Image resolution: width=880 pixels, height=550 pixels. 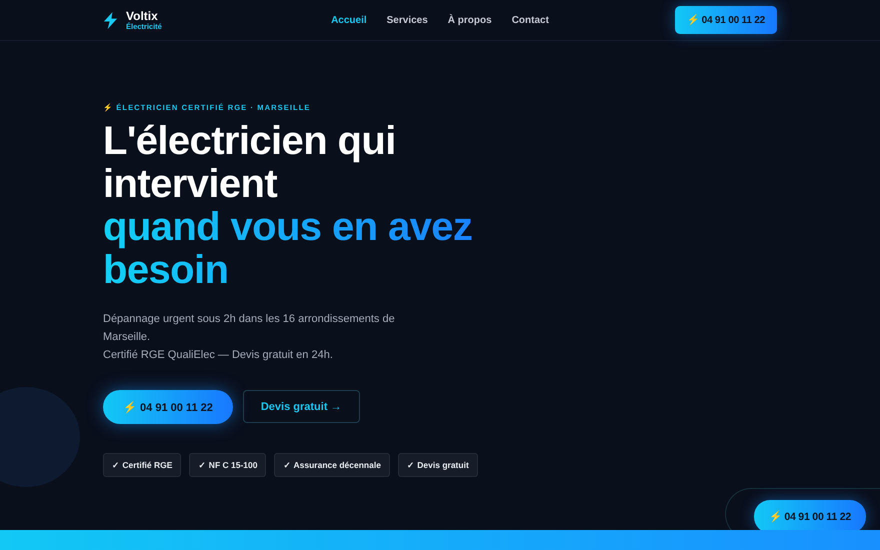 I want to click on nav-link: Accueil, so click(x=349, y=20).